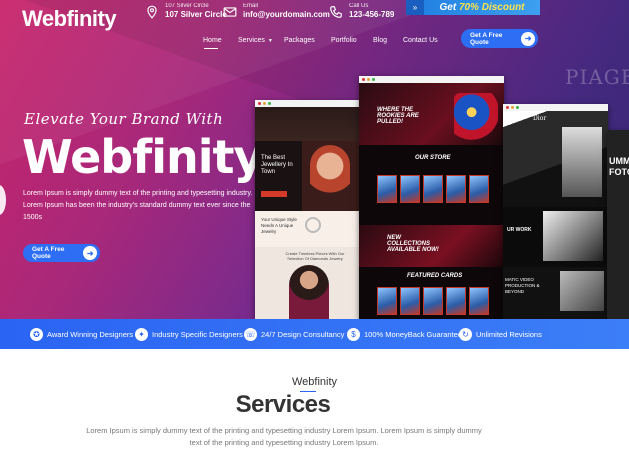  What do you see at coordinates (486, 38) in the screenshot?
I see `header-quote-label: Get A Free Quote` at bounding box center [486, 38].